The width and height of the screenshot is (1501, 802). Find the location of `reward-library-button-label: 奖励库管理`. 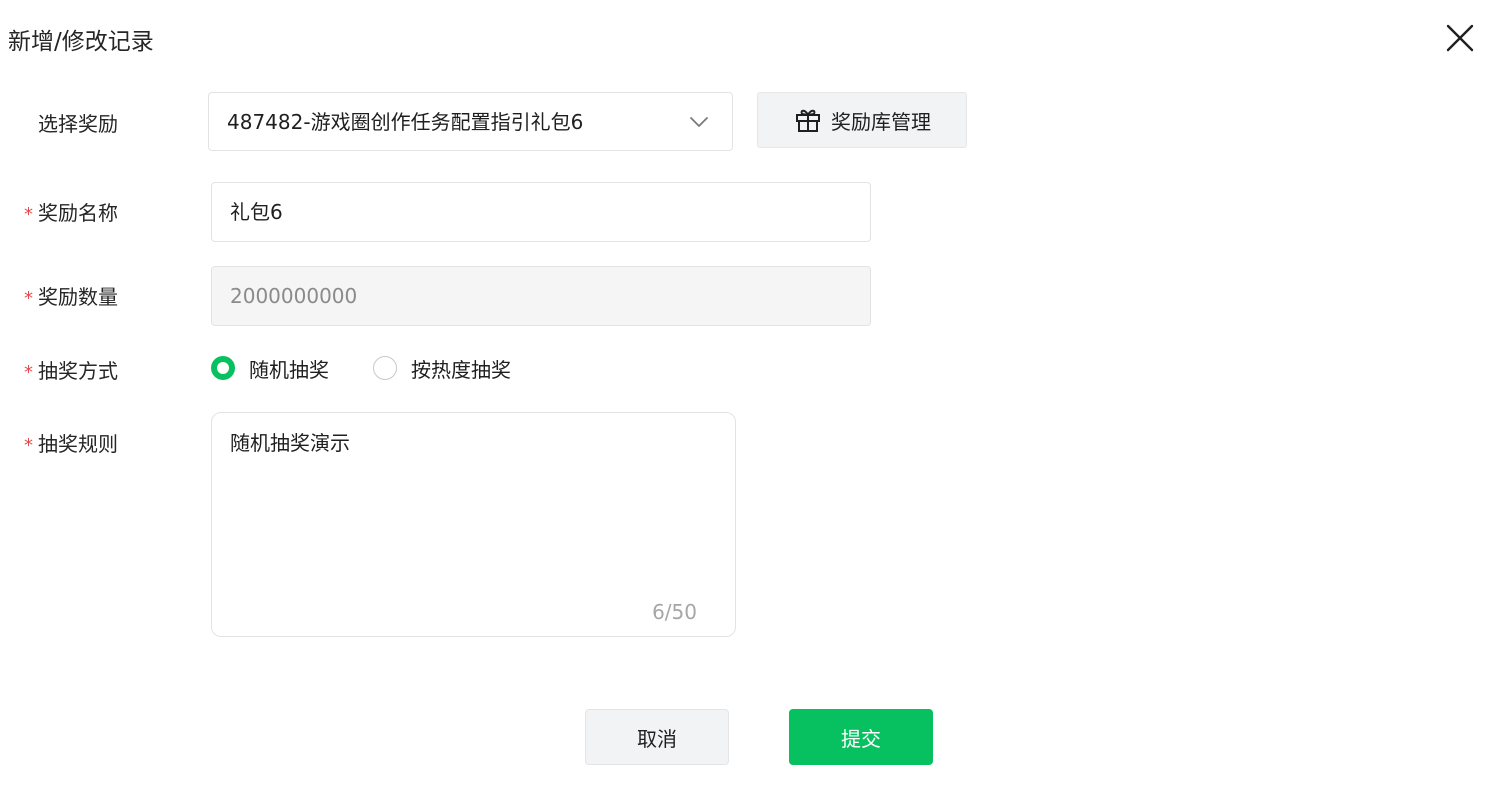

reward-library-button-label: 奖励库管理 is located at coordinates (881, 121).